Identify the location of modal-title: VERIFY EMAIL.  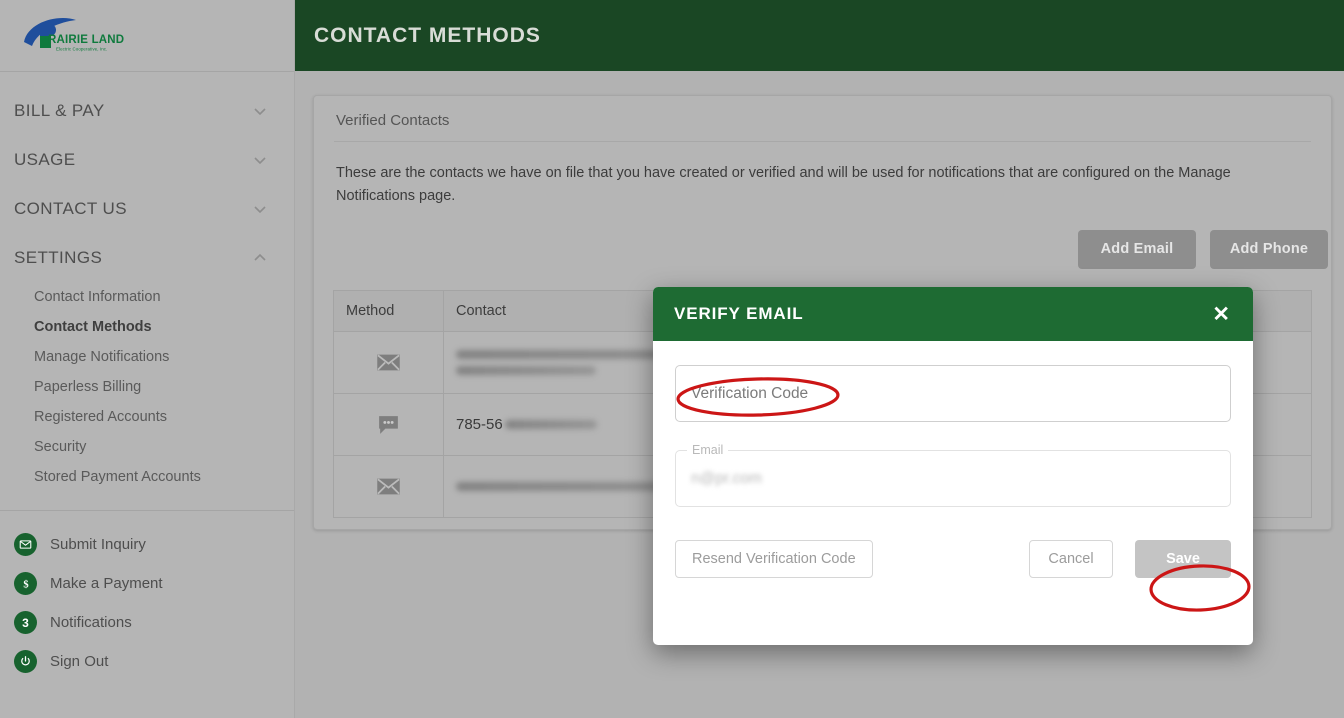
(739, 313).